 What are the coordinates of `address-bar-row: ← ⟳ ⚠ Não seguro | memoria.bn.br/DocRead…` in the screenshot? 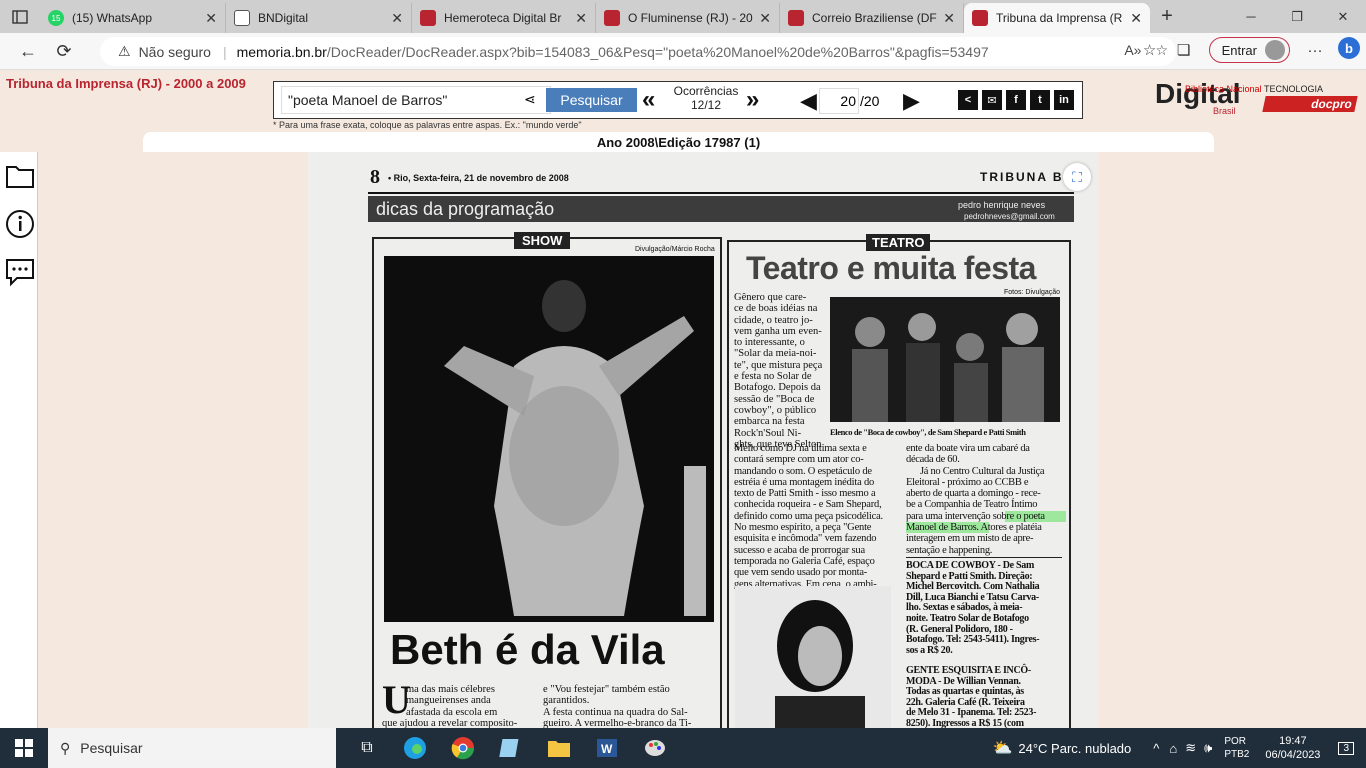 It's located at (683, 51).